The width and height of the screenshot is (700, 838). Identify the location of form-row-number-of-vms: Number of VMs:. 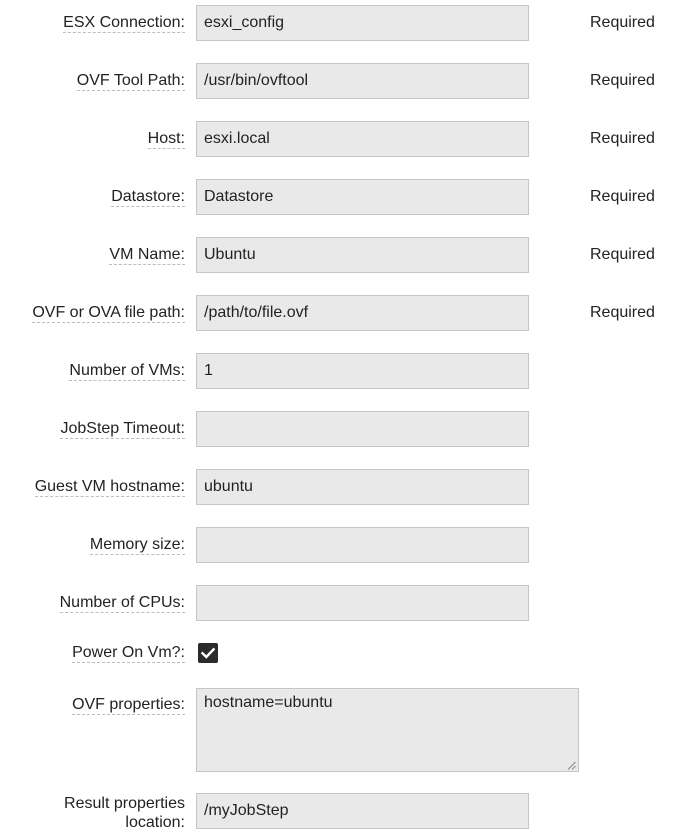
(350, 372).